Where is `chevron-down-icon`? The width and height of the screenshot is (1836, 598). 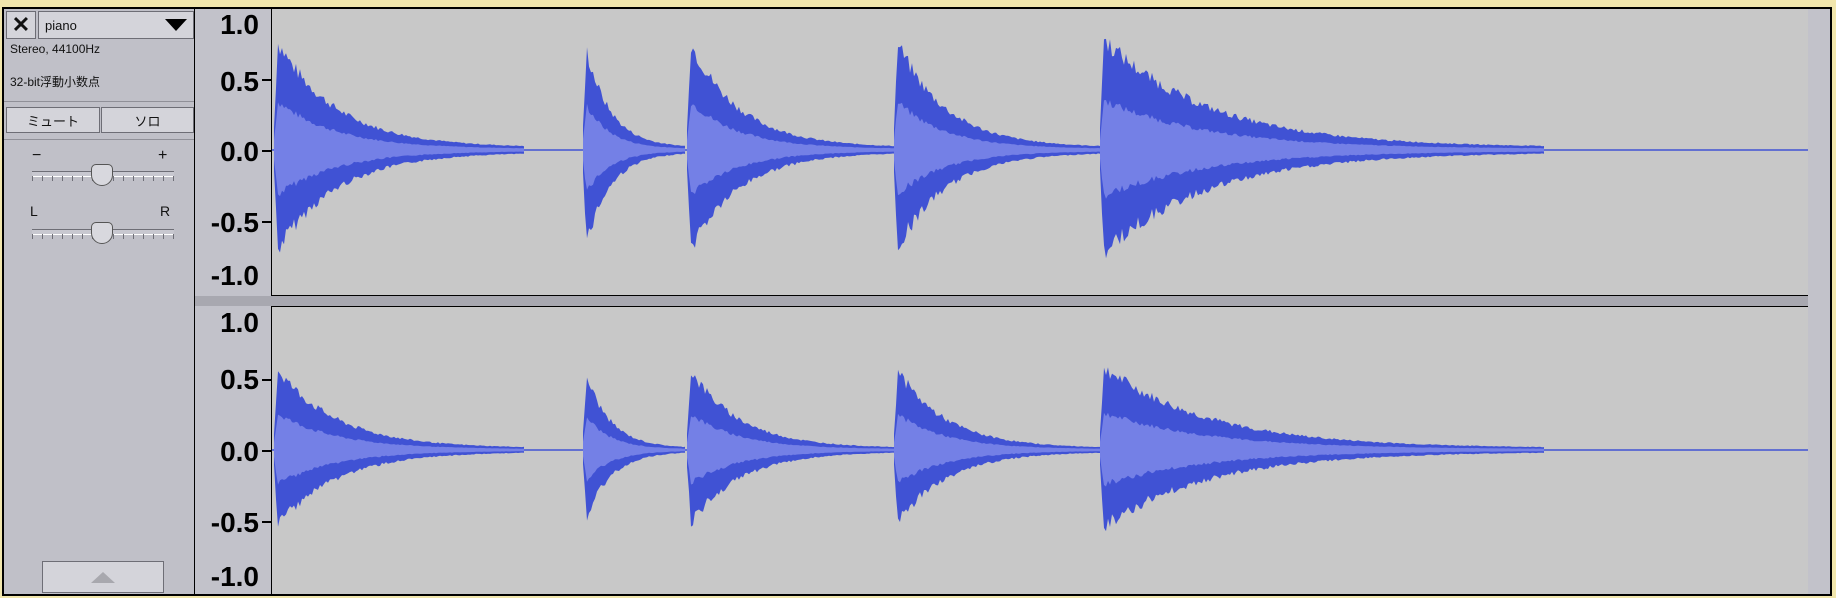 chevron-down-icon is located at coordinates (176, 25).